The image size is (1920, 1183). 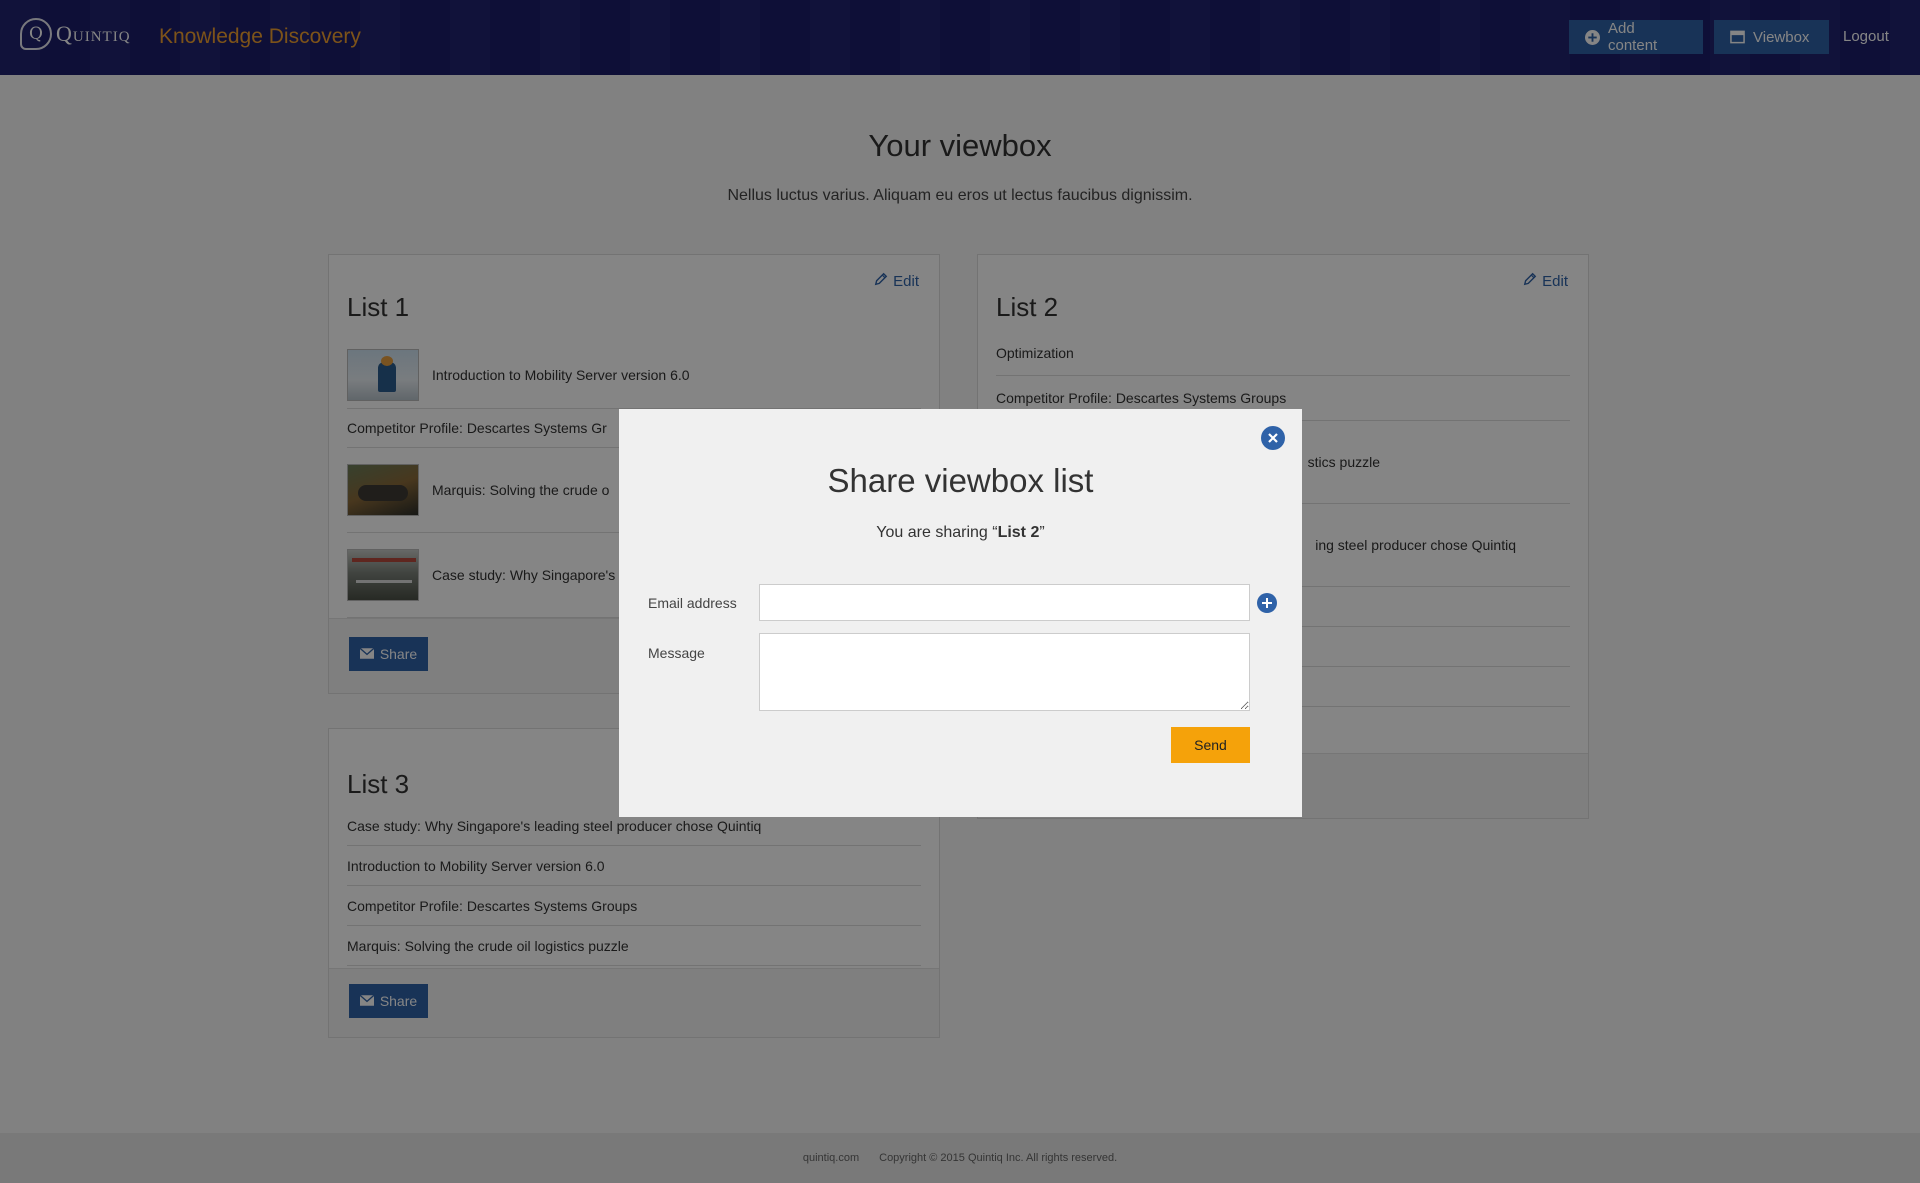 I want to click on message-label: Message, so click(x=676, y=653).